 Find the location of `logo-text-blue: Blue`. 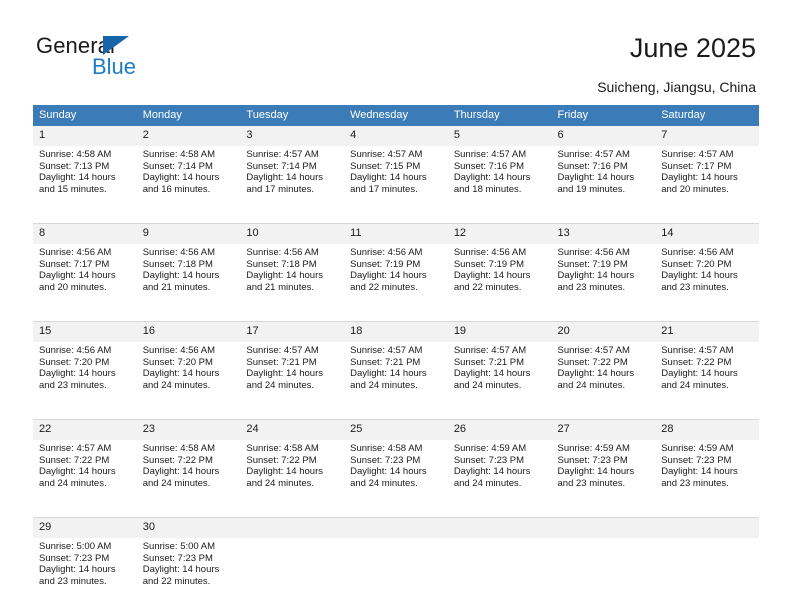

logo-text-blue: Blue is located at coordinates (114, 66).